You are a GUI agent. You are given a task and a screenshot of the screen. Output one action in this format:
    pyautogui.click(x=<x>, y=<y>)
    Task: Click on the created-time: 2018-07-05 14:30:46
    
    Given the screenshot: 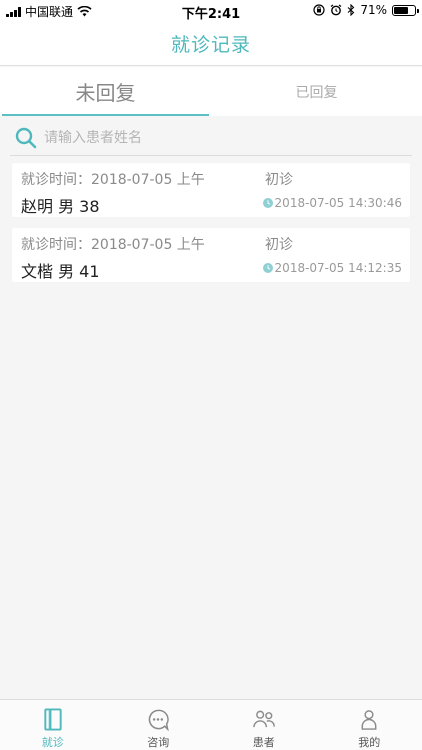 What is the action you would take?
    pyautogui.click(x=332, y=203)
    